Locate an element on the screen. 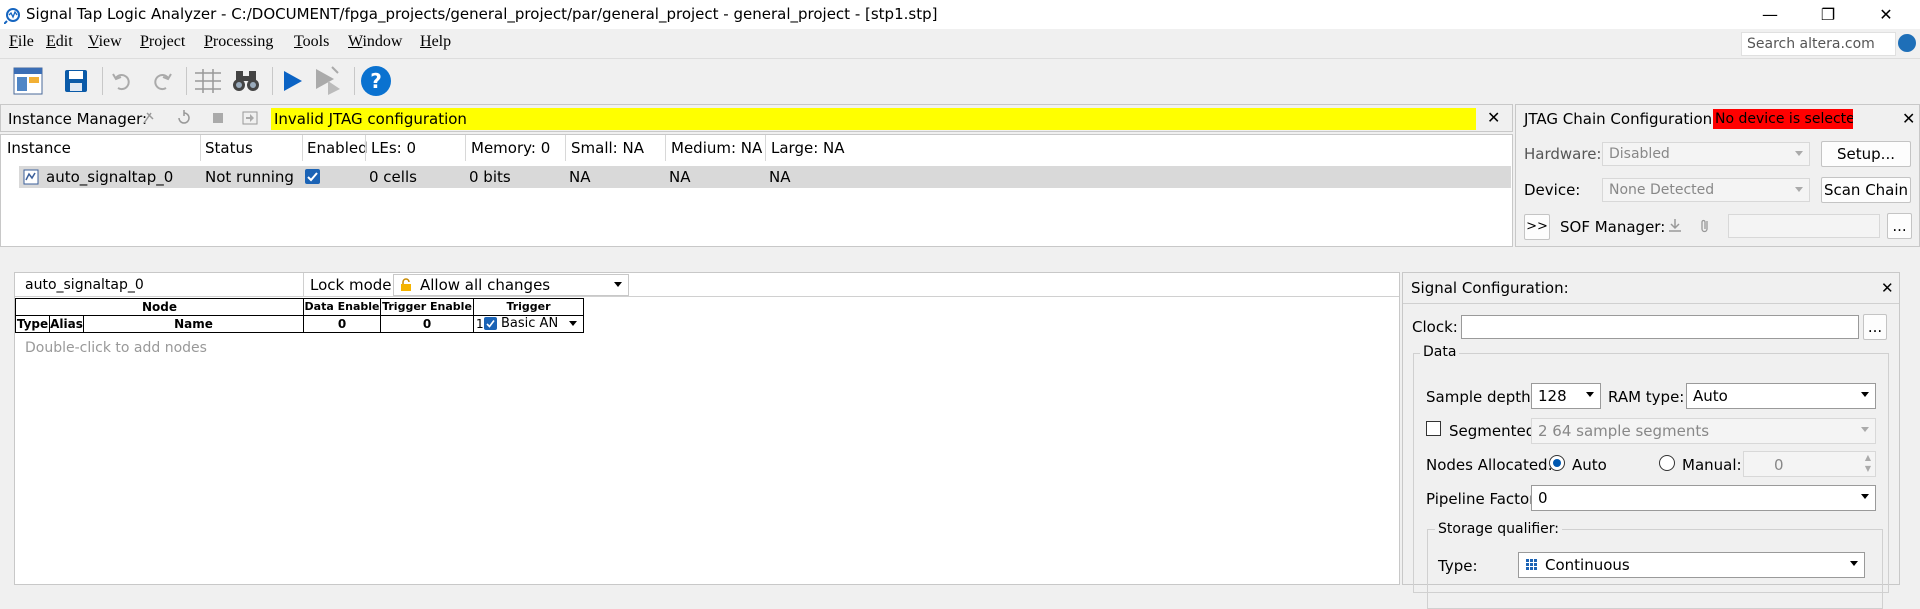 Image resolution: width=1920 pixels, height=609 pixels. instance-les: 0 cells is located at coordinates (393, 177).